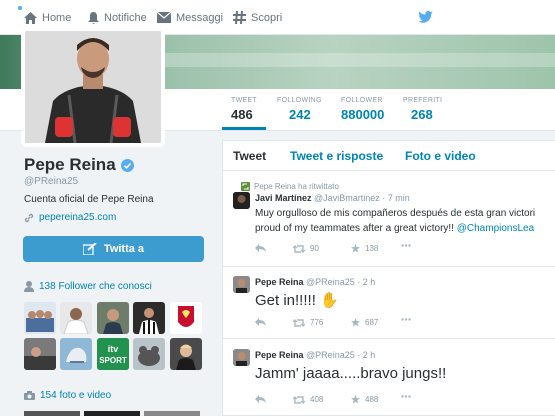 Image resolution: width=555 pixels, height=416 pixels. What do you see at coordinates (364, 399) in the screenshot?
I see `favorite-button: 488` at bounding box center [364, 399].